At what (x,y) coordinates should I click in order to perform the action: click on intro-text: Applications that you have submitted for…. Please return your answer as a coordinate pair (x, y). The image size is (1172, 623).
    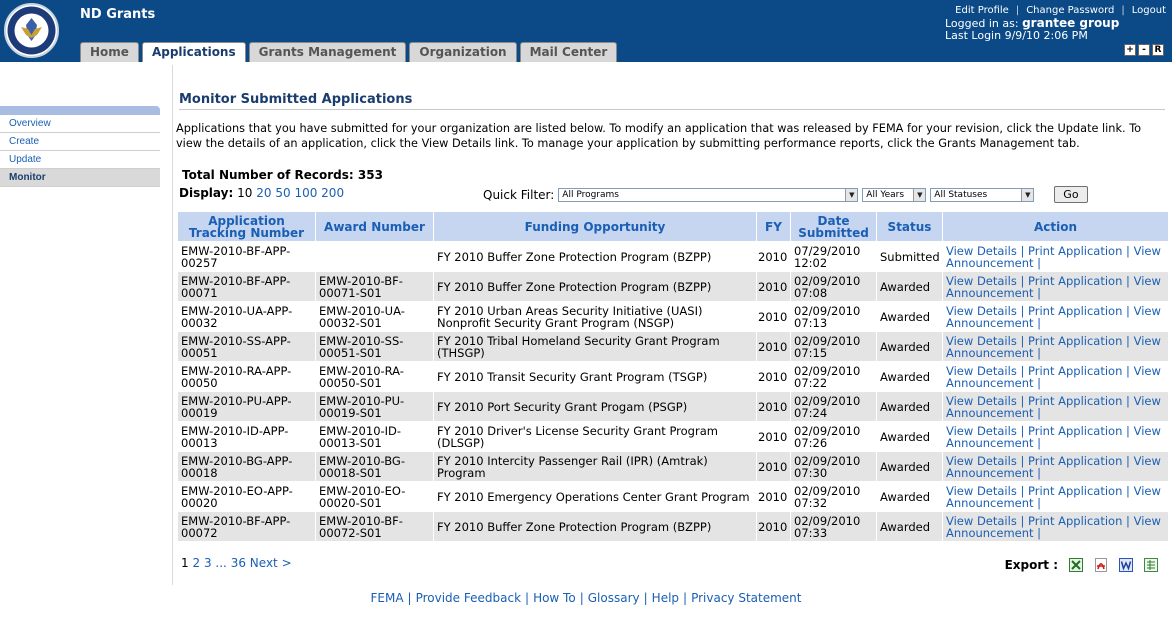
    Looking at the image, I should click on (659, 136).